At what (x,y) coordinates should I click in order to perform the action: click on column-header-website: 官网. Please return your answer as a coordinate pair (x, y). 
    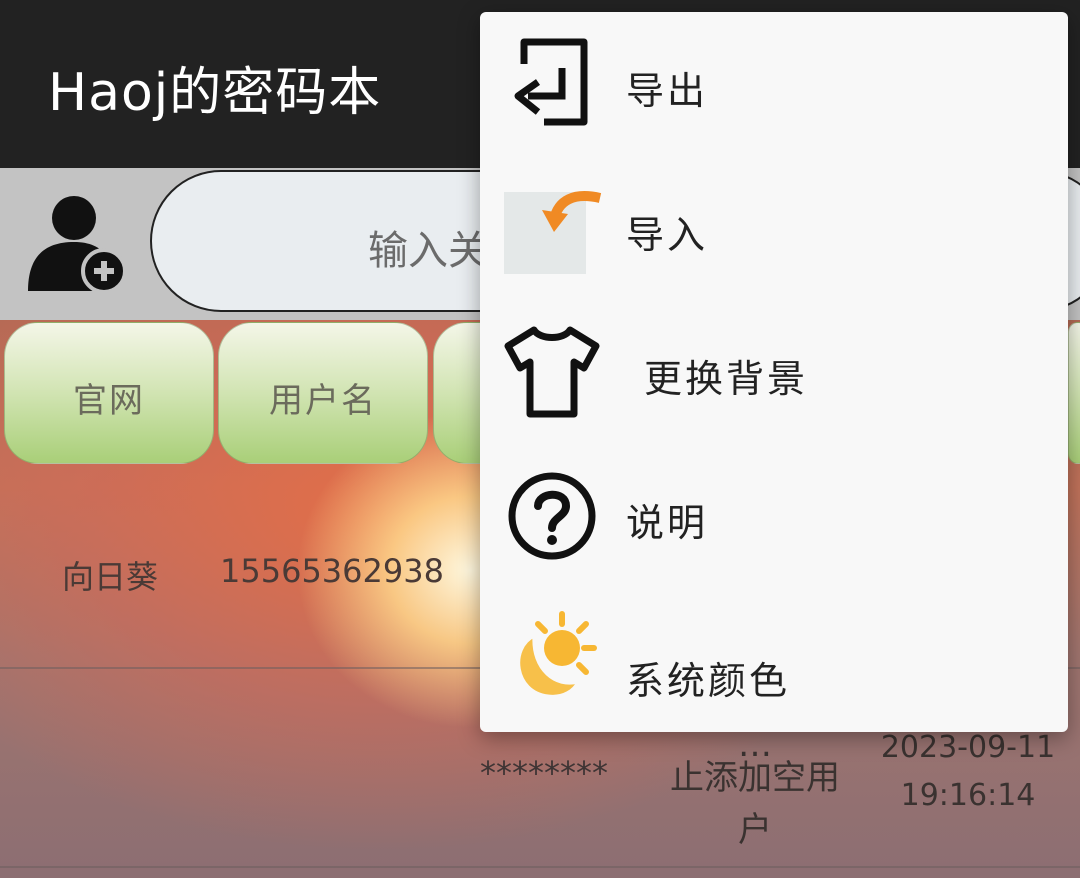
    Looking at the image, I should click on (109, 393).